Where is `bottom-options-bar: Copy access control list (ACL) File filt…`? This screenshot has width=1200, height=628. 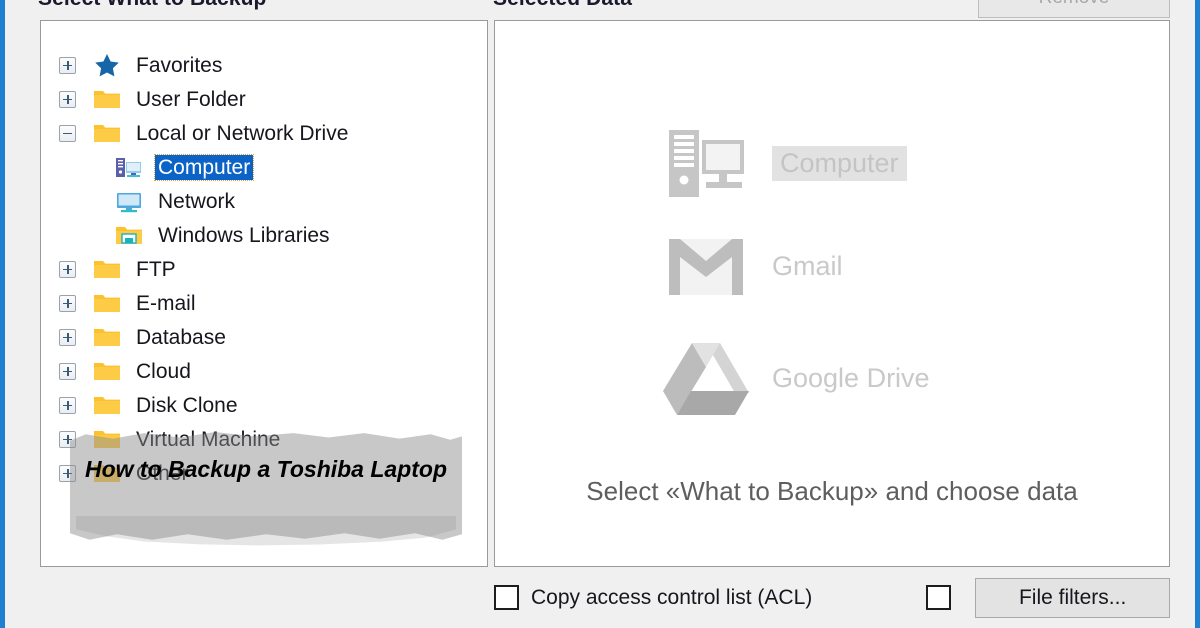
bottom-options-bar: Copy access control list (ACL) File filt… is located at coordinates (832, 597).